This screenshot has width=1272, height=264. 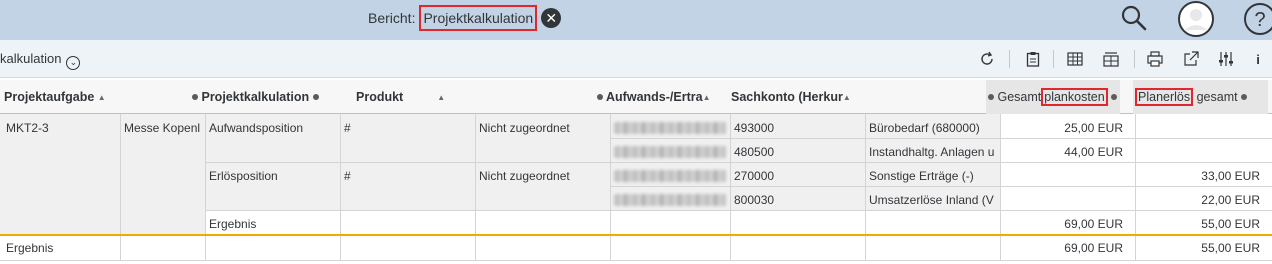 I want to click on column-header-gesamtplankosten: Gesamt plankosten, so click(x=1053, y=97).